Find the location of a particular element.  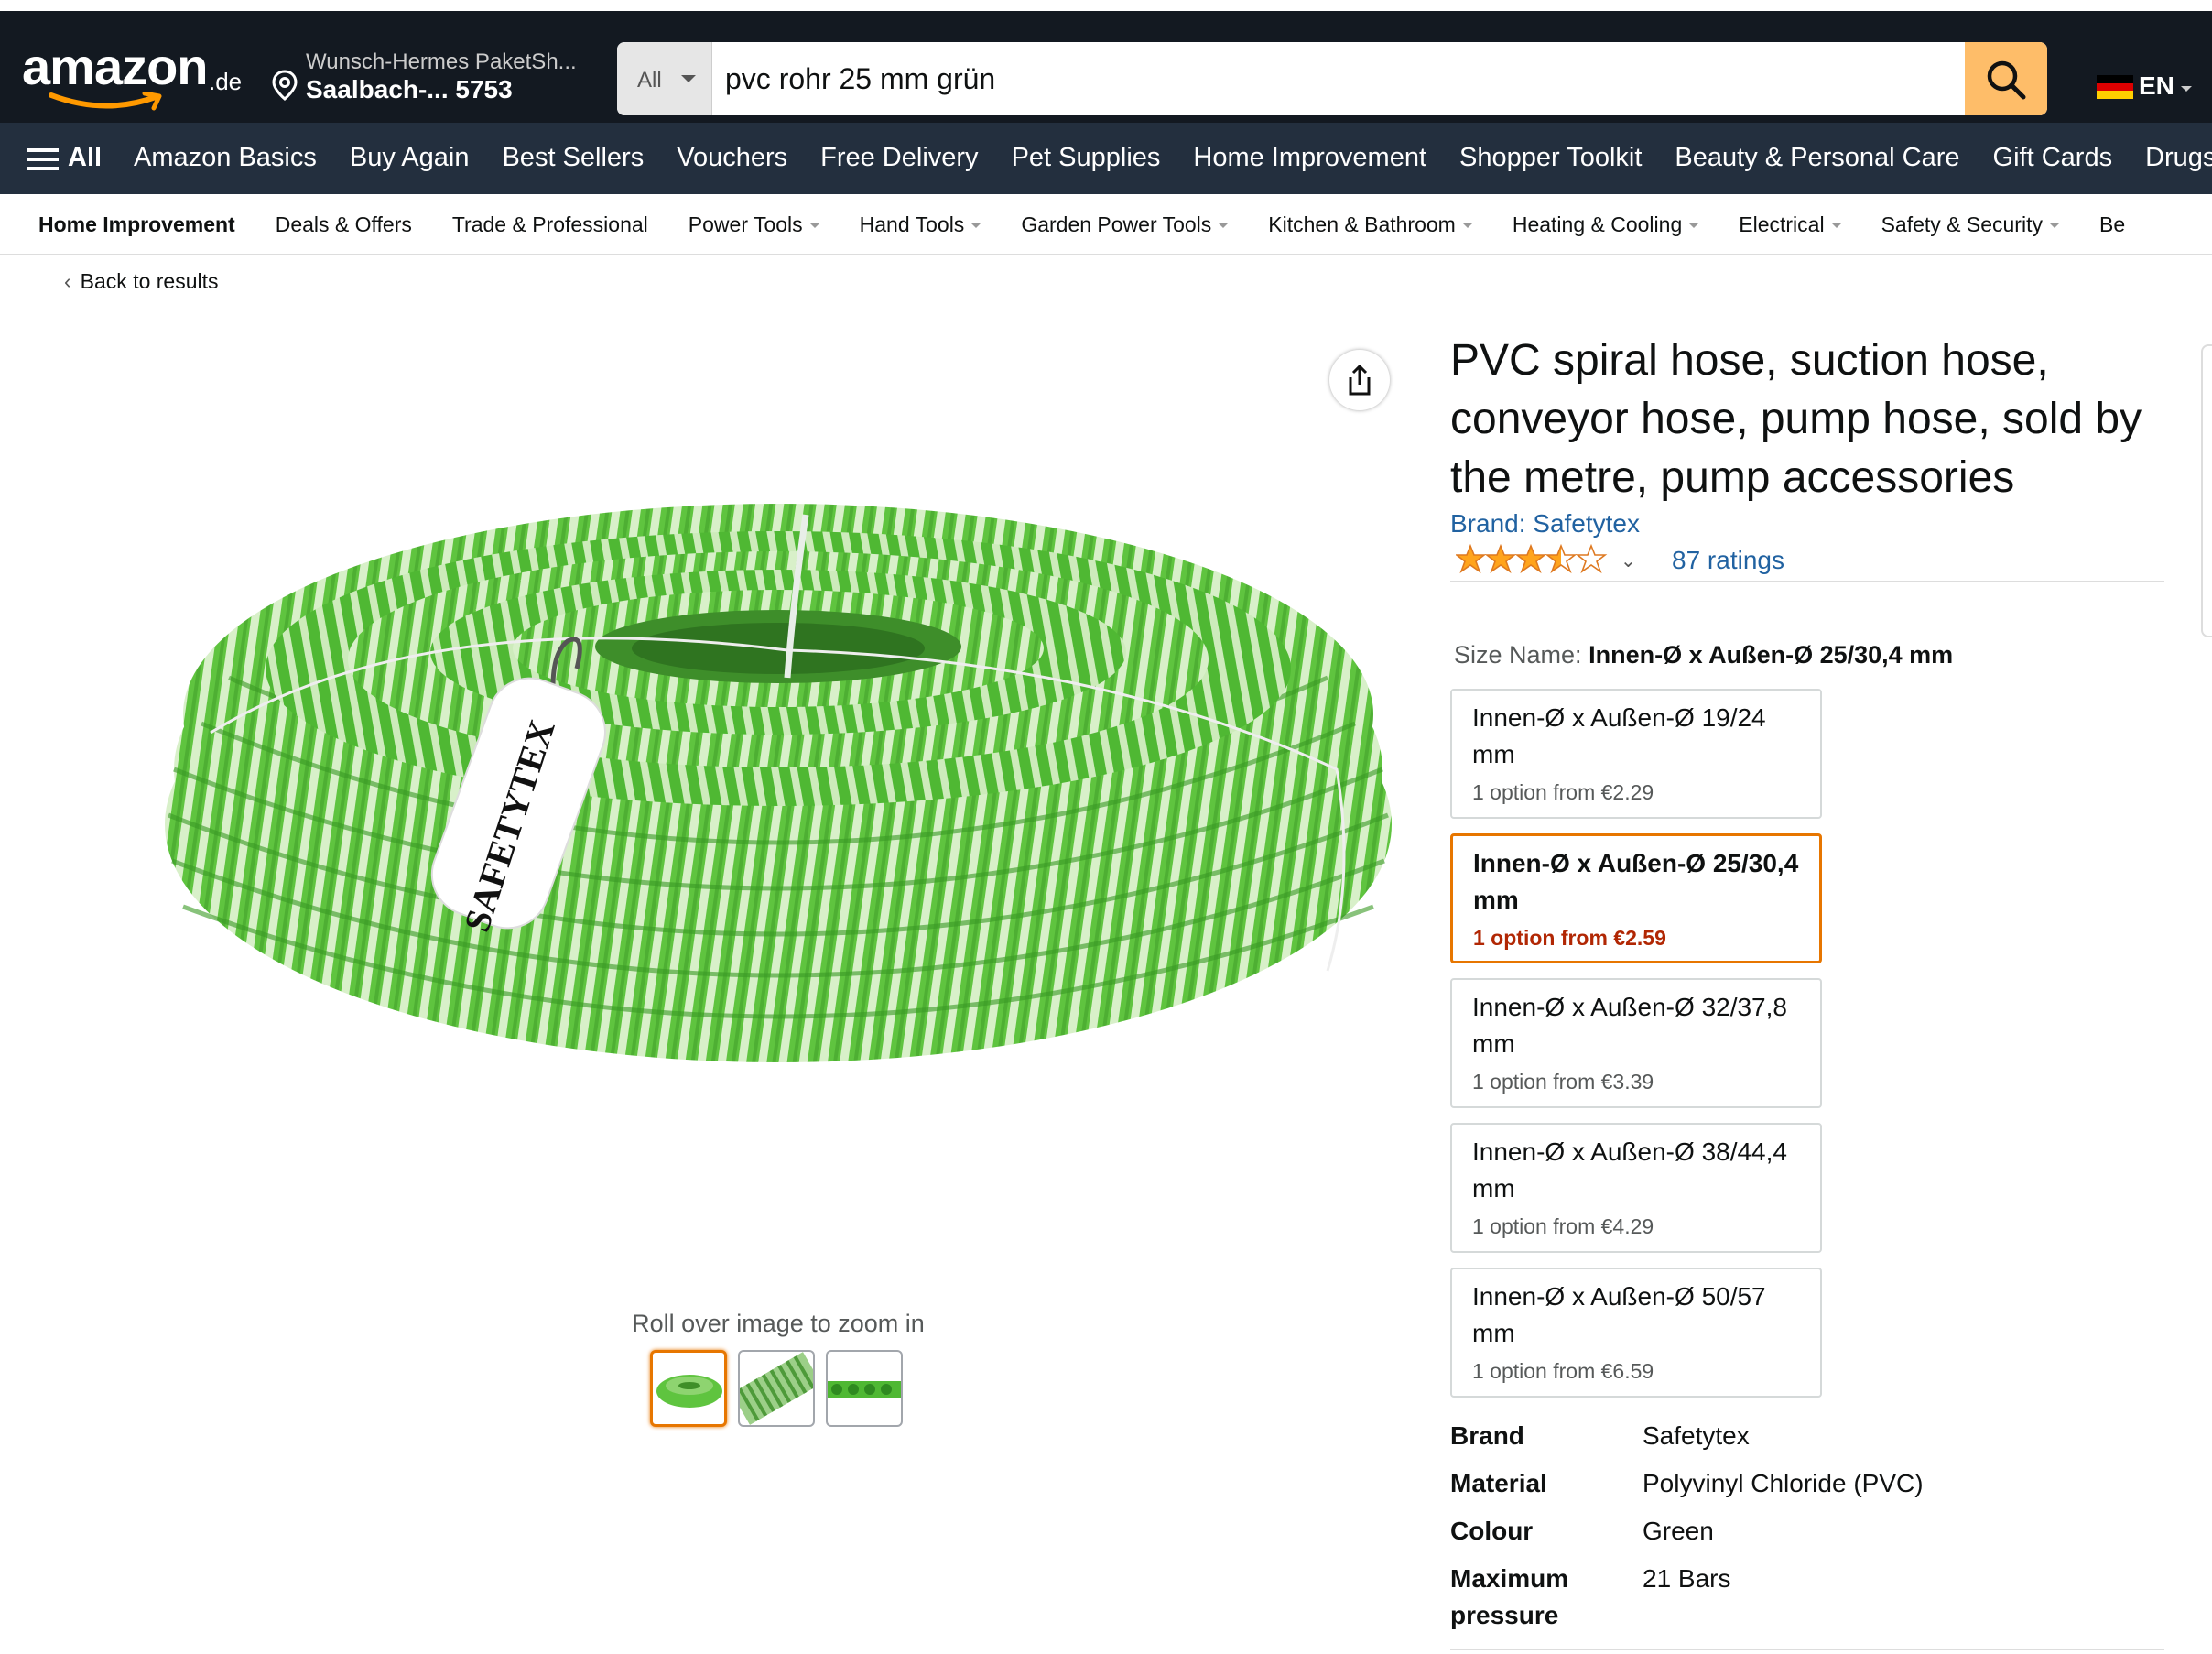

spec-key: Maximum pressure is located at coordinates (1509, 1596).